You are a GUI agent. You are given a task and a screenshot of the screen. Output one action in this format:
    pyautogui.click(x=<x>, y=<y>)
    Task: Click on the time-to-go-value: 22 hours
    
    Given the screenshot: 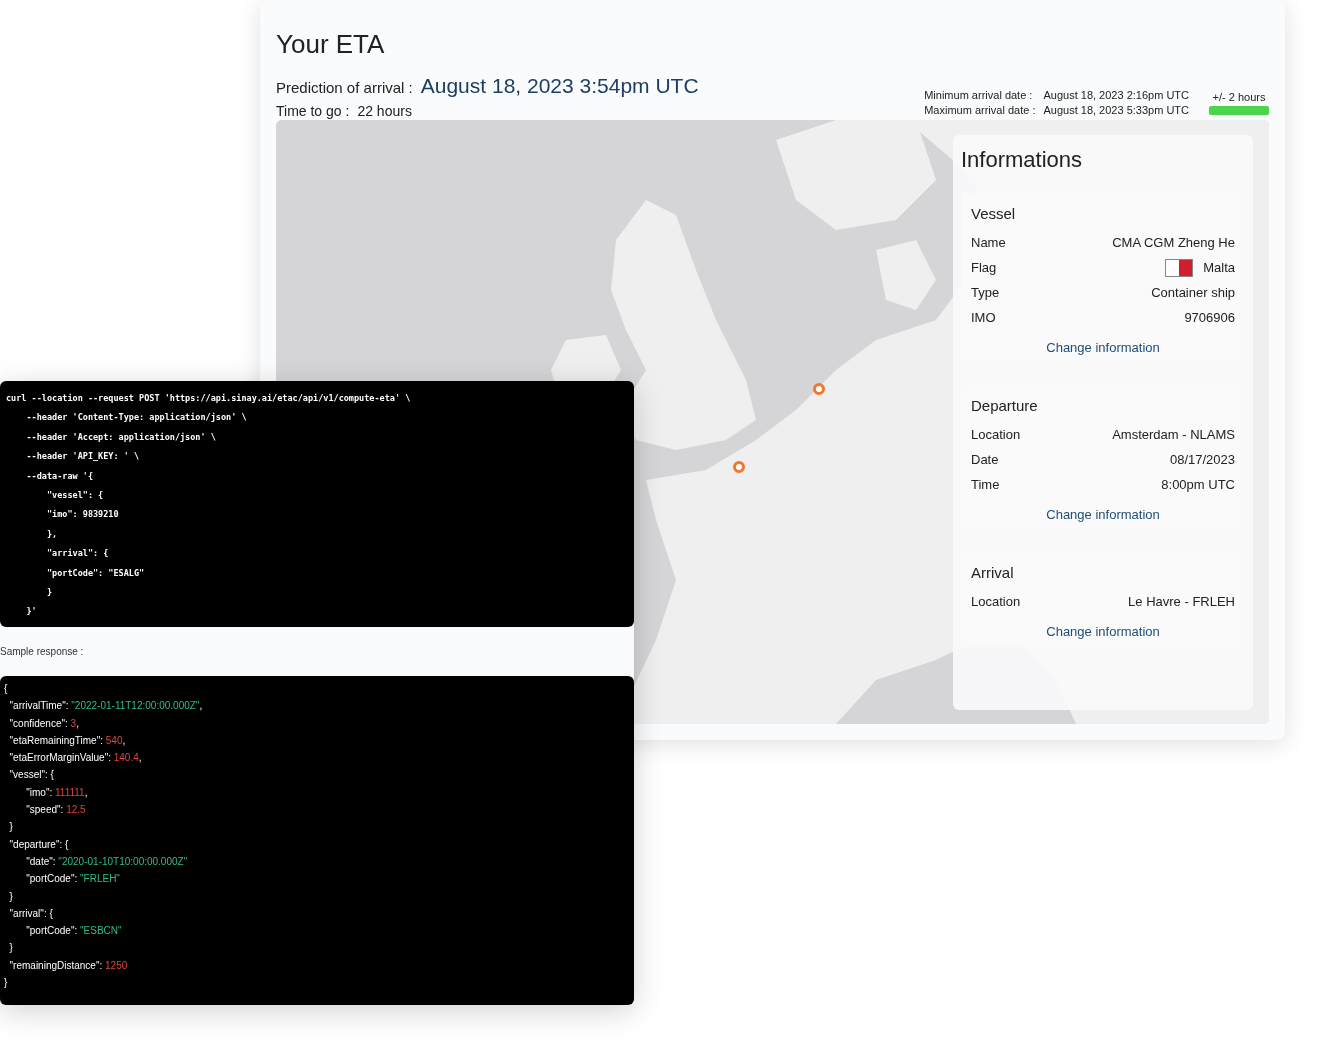 What is the action you would take?
    pyautogui.click(x=384, y=111)
    